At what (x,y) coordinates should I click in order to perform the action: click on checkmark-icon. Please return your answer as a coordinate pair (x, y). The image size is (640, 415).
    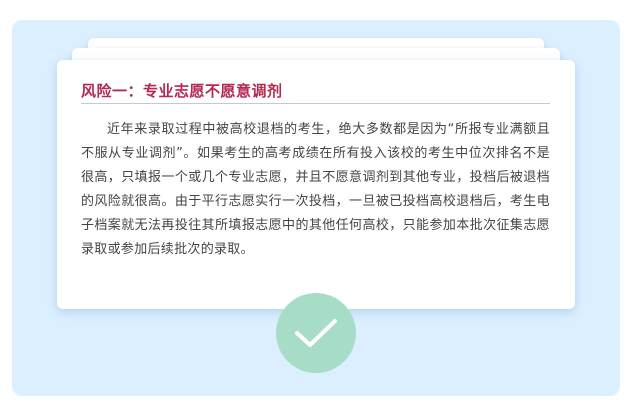
    Looking at the image, I should click on (316, 333).